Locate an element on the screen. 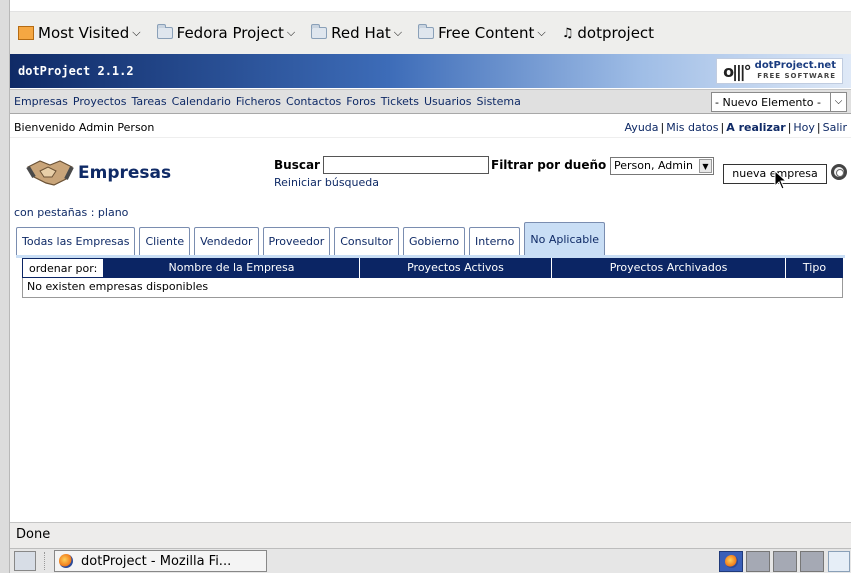 This screenshot has height=573, width=851. logo-text: dotProject.net FREE SOFTWARE is located at coordinates (795, 71).